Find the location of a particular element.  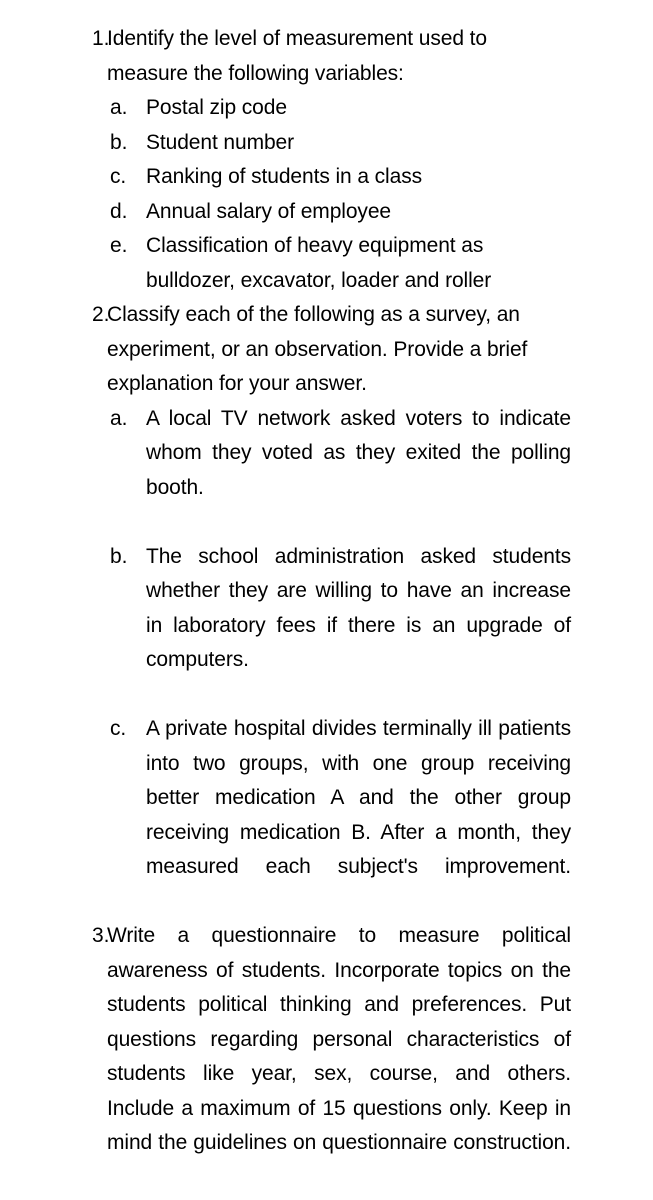

sub-item: d. Annual salary of employee is located at coordinates (340, 212).